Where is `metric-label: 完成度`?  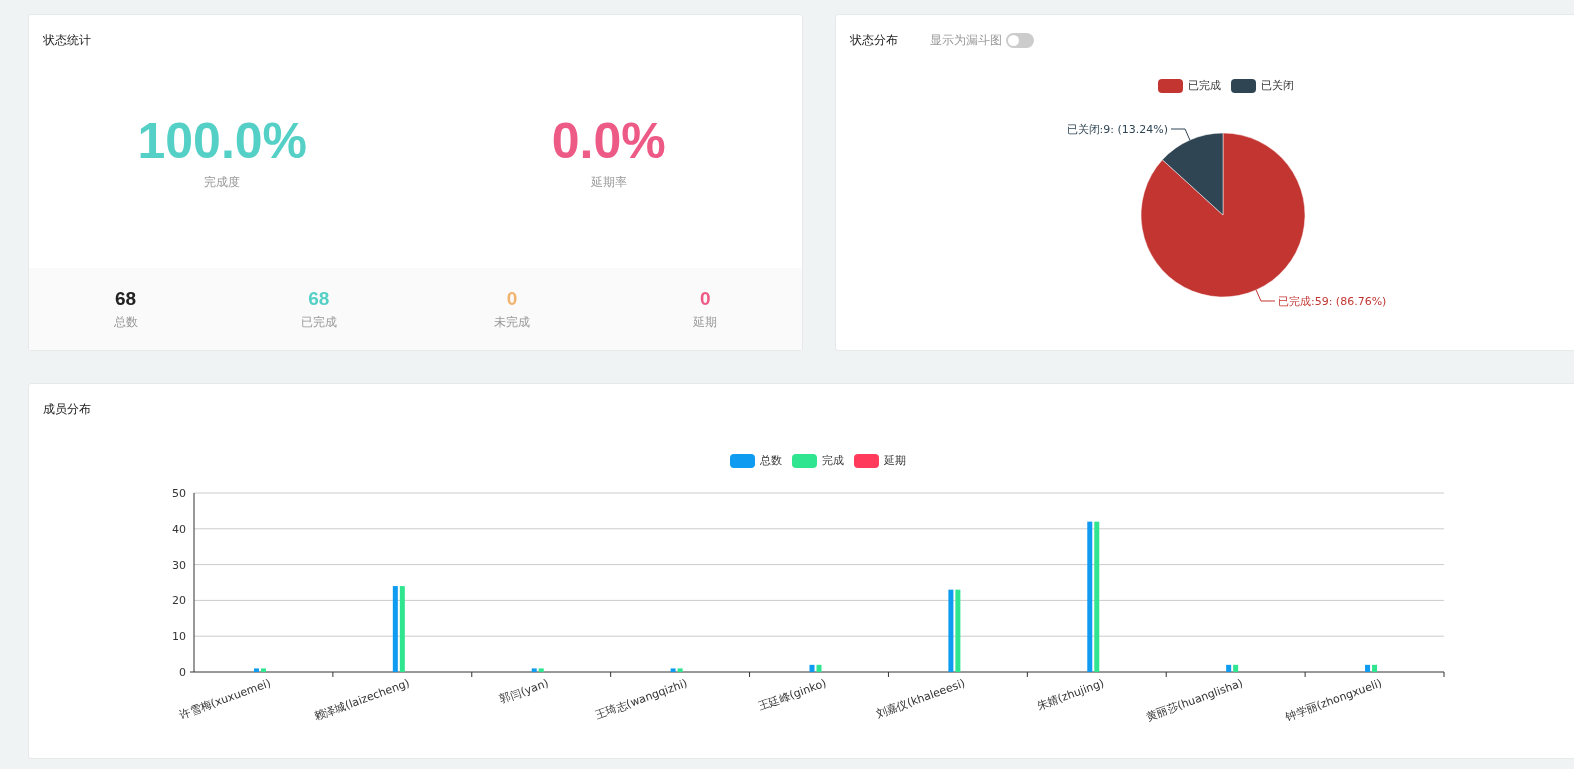 metric-label: 完成度 is located at coordinates (222, 182).